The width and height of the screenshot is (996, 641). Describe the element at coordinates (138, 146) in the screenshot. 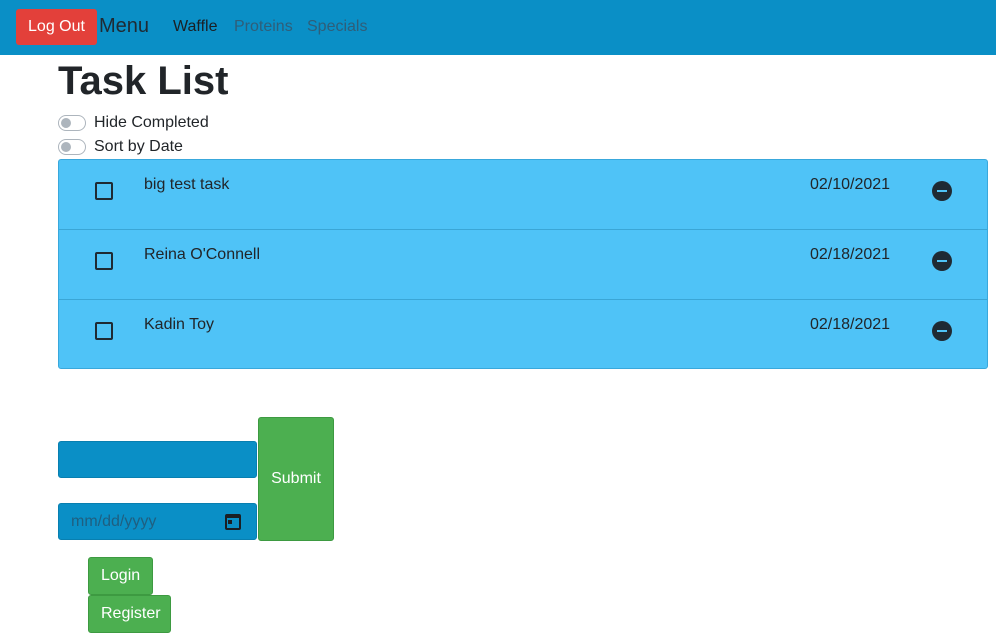

I see `sort-by-date-label: Sort by Date` at that location.